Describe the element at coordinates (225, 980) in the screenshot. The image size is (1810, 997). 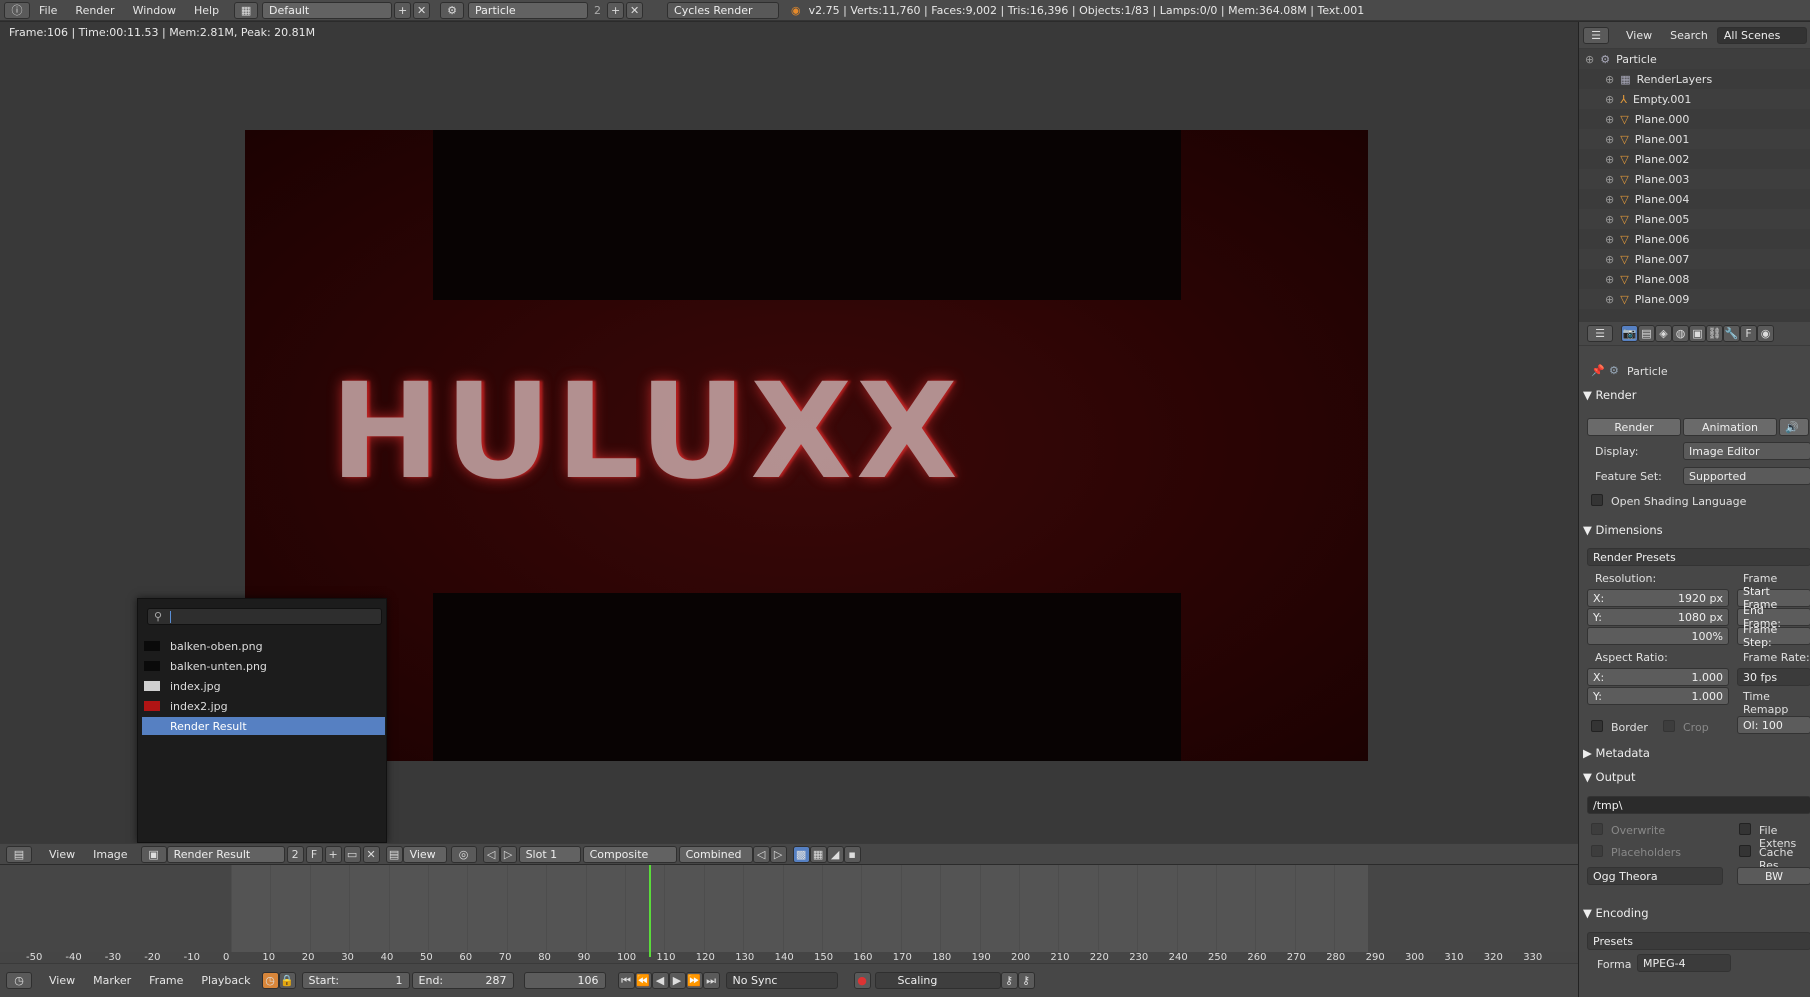
I see `menu-playback: Playback` at that location.